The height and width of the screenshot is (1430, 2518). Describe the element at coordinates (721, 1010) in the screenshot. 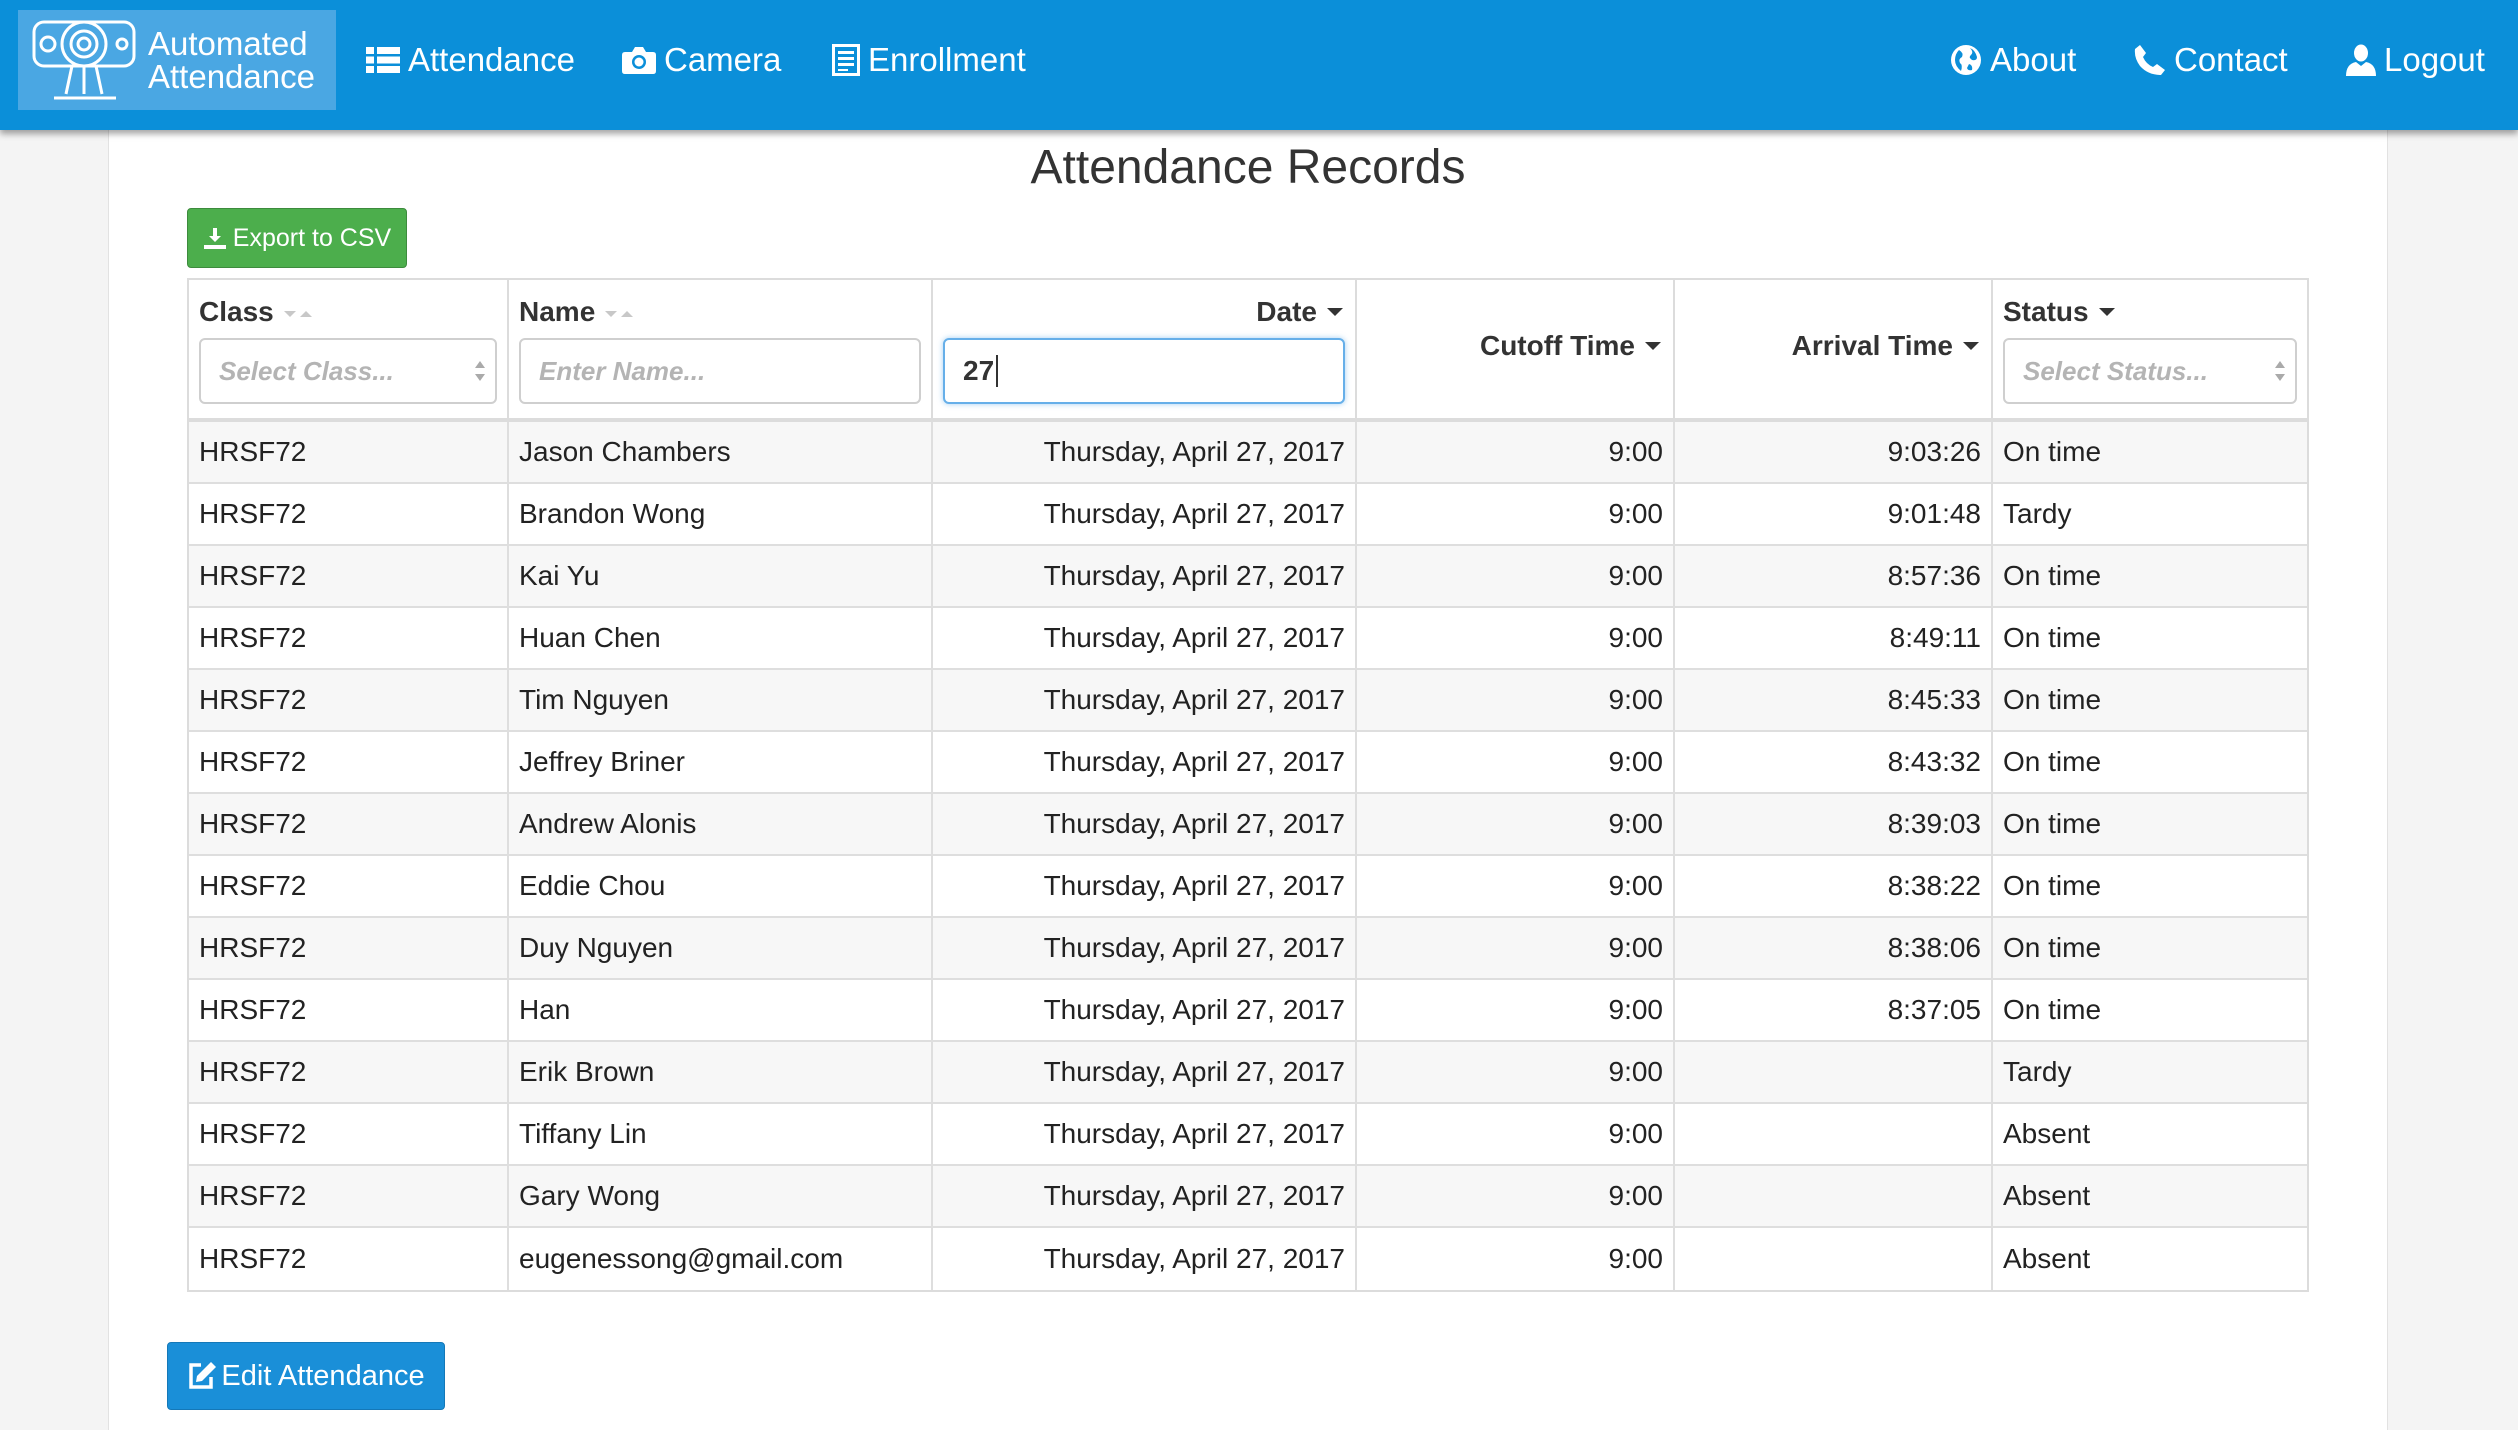

I see `name-cell: Han` at that location.